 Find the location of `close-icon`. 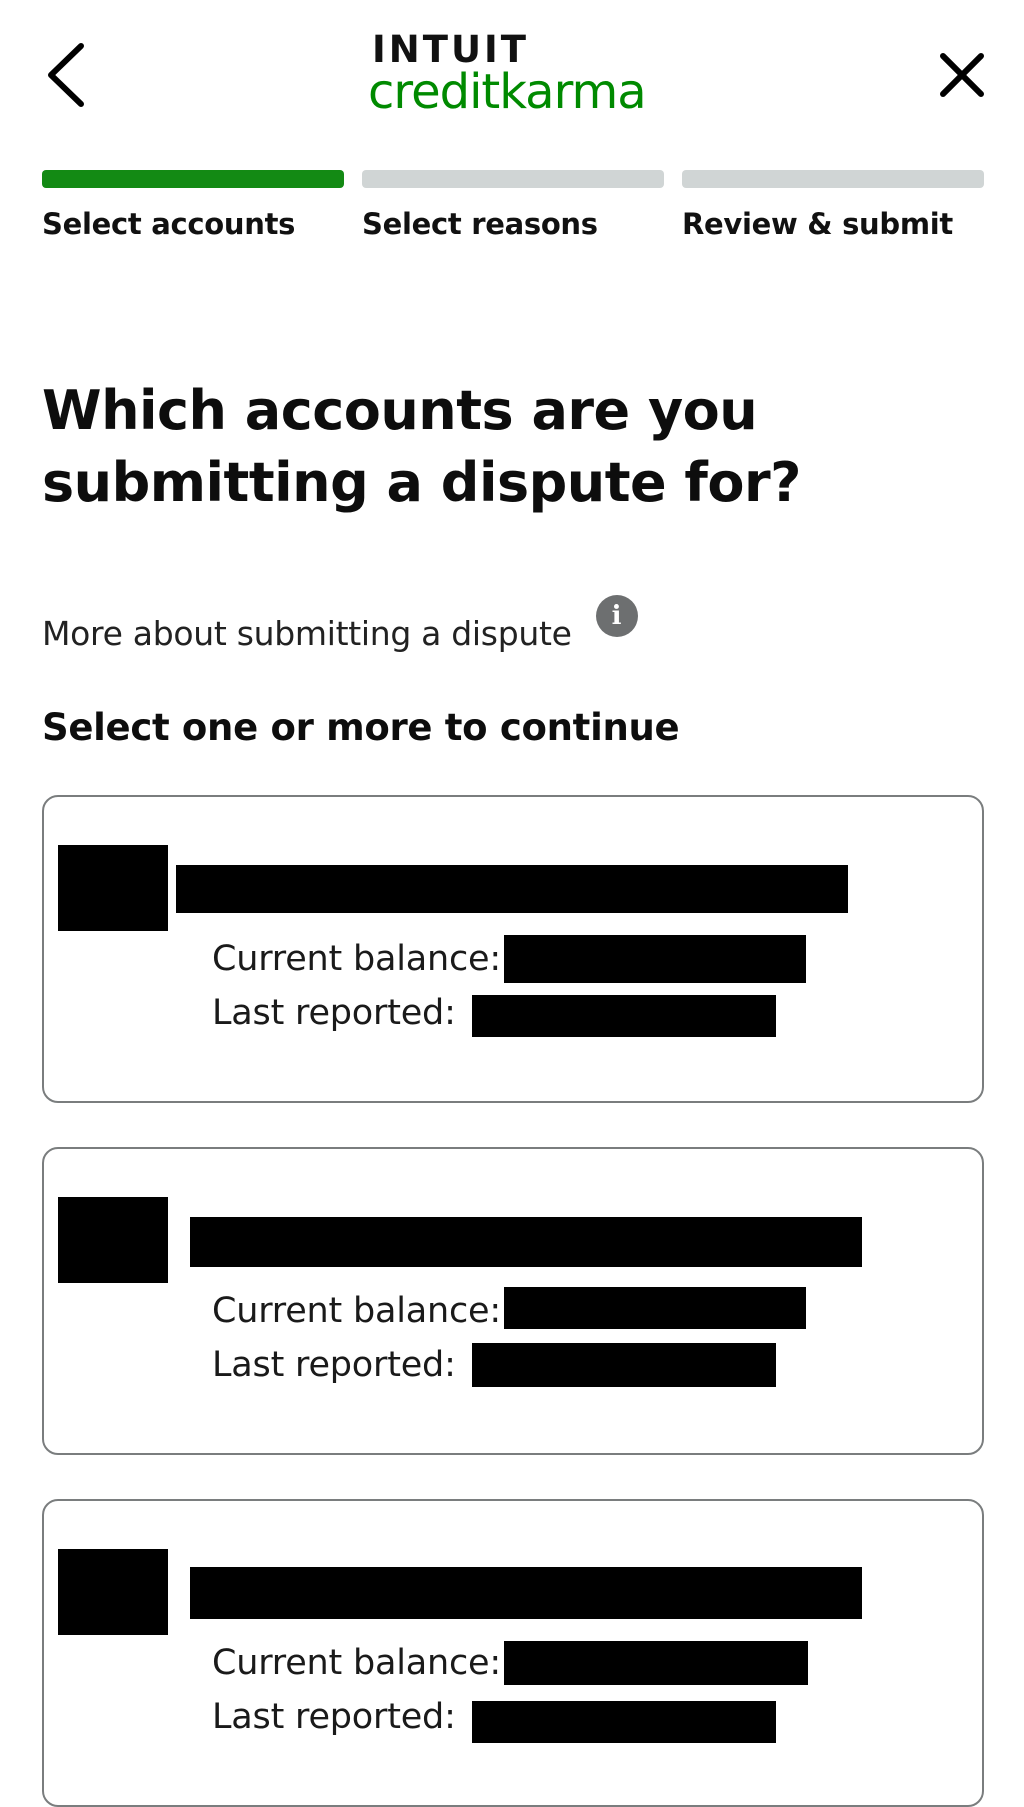

close-icon is located at coordinates (962, 75).